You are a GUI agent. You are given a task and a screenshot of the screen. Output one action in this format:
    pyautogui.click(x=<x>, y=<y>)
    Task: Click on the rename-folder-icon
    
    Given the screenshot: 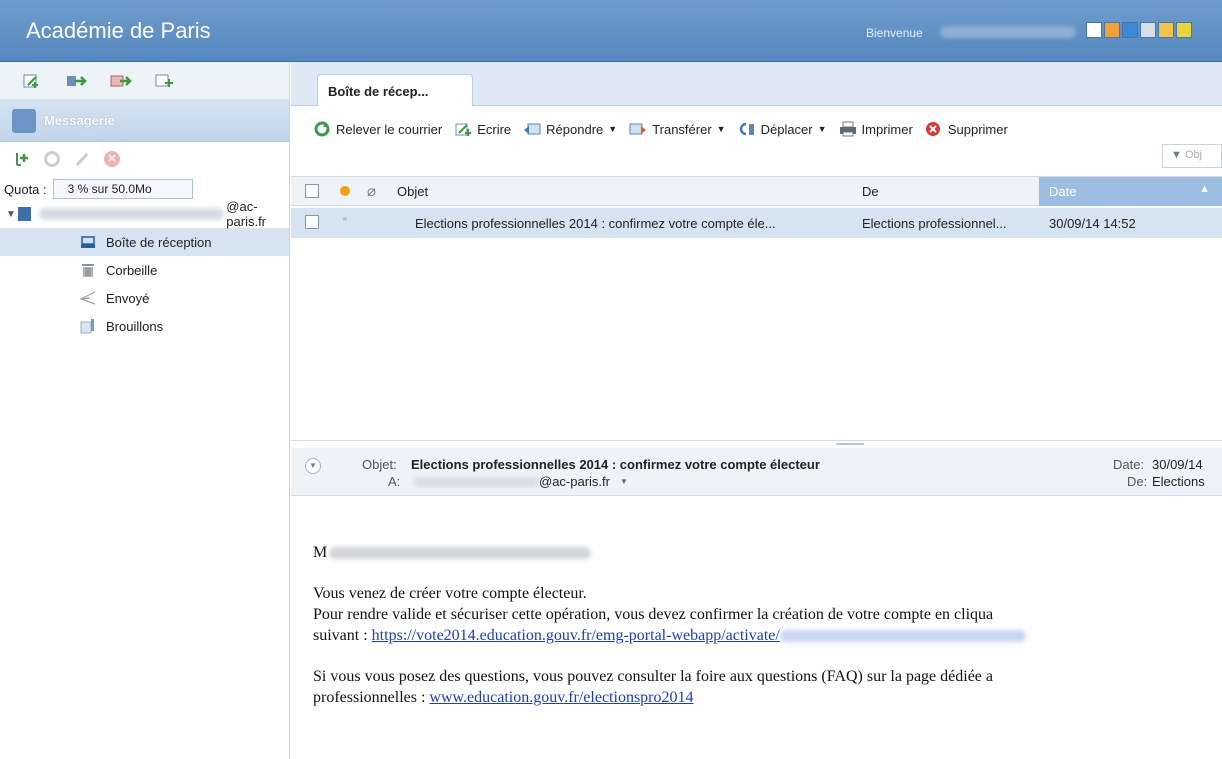 What is the action you would take?
    pyautogui.click(x=82, y=159)
    